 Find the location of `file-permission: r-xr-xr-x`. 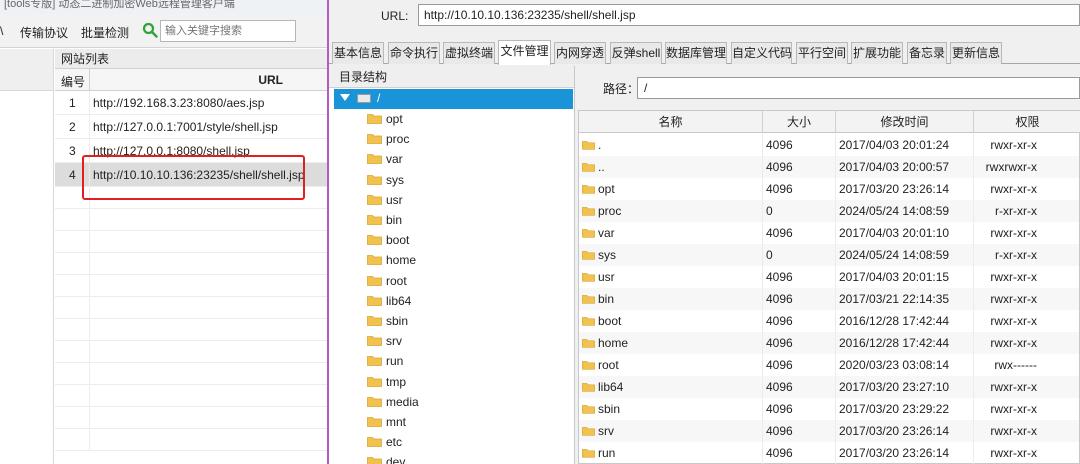

file-permission: r-xr-xr-x is located at coordinates (1016, 255).